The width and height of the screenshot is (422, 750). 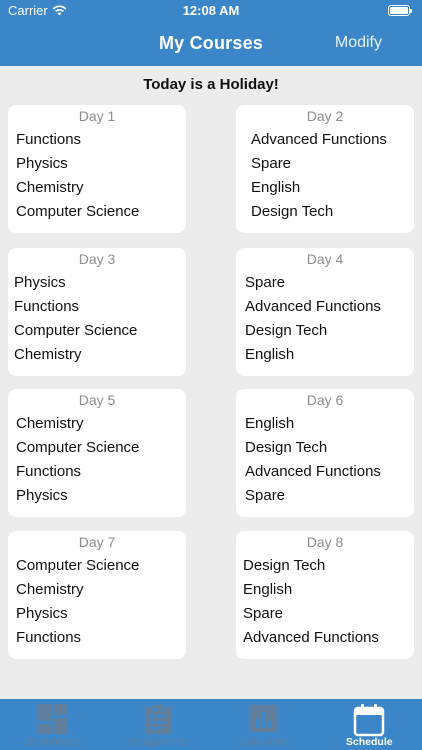 I want to click on tab-label: Calculator, so click(x=264, y=742).